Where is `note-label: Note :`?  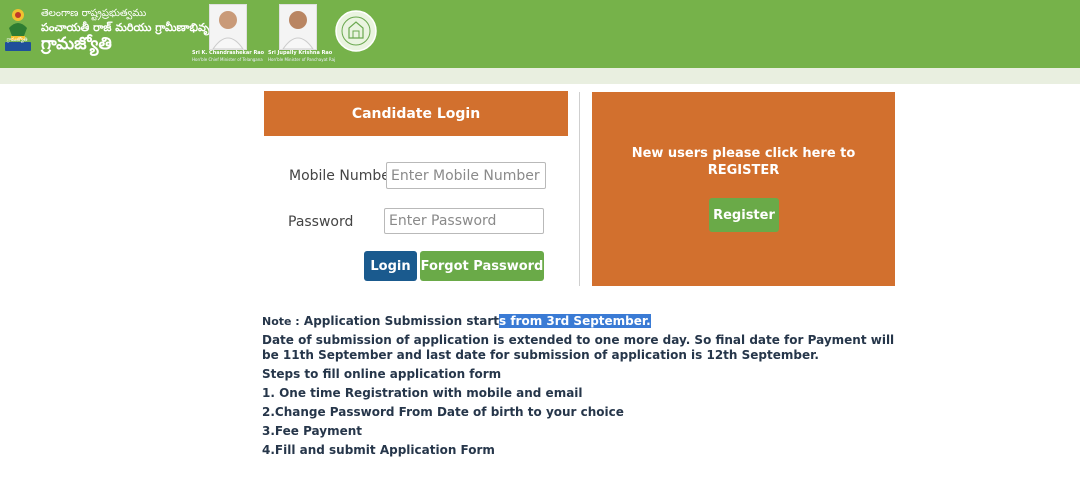
note-label: Note : is located at coordinates (281, 321).